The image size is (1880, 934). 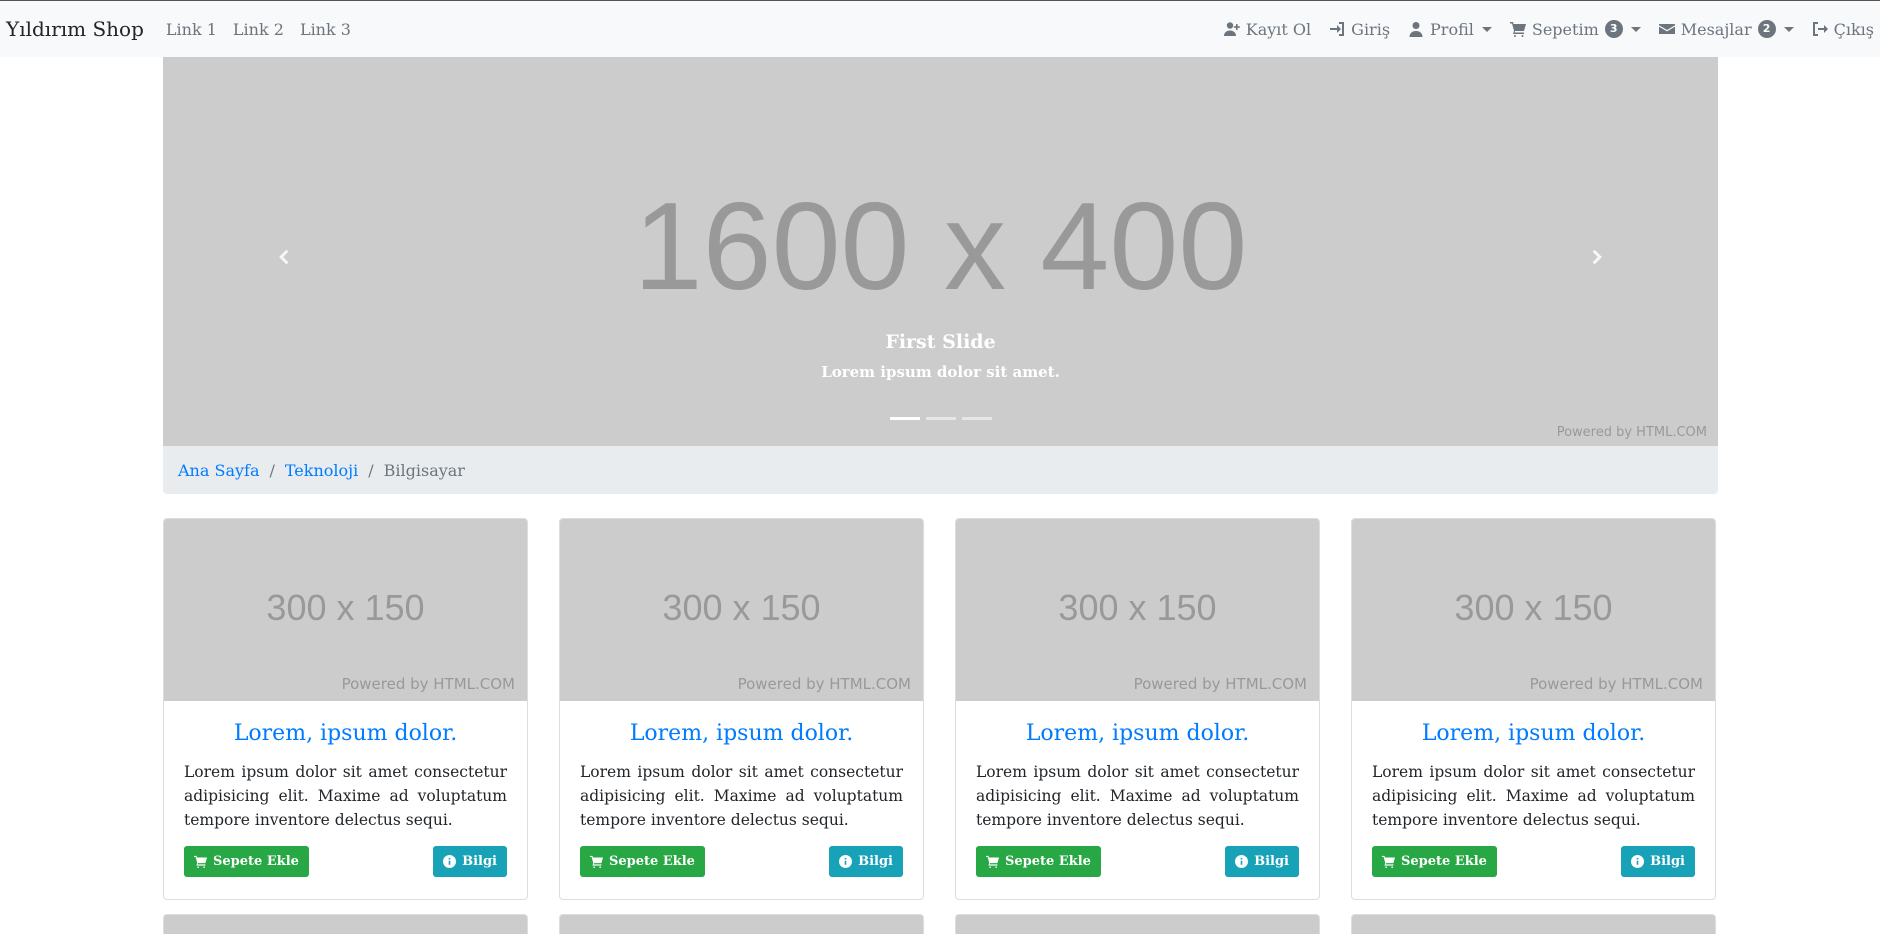 I want to click on slide-placeholder-text: 1600 x 400, so click(x=940, y=247).